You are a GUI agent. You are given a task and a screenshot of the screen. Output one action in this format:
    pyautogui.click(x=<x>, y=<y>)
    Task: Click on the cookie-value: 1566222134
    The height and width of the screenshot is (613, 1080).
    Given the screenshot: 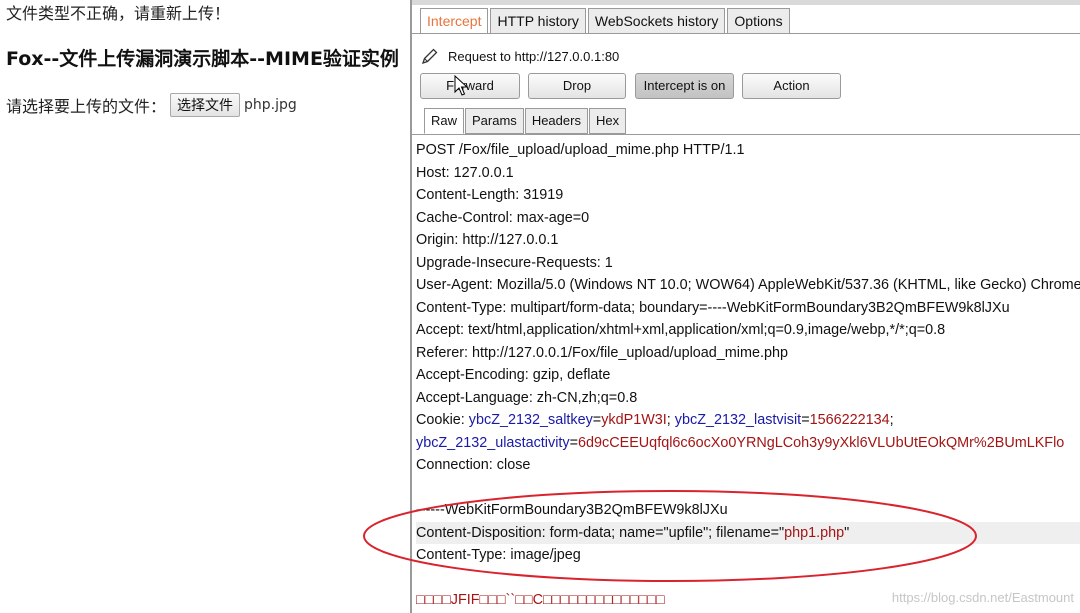 What is the action you would take?
    pyautogui.click(x=849, y=420)
    